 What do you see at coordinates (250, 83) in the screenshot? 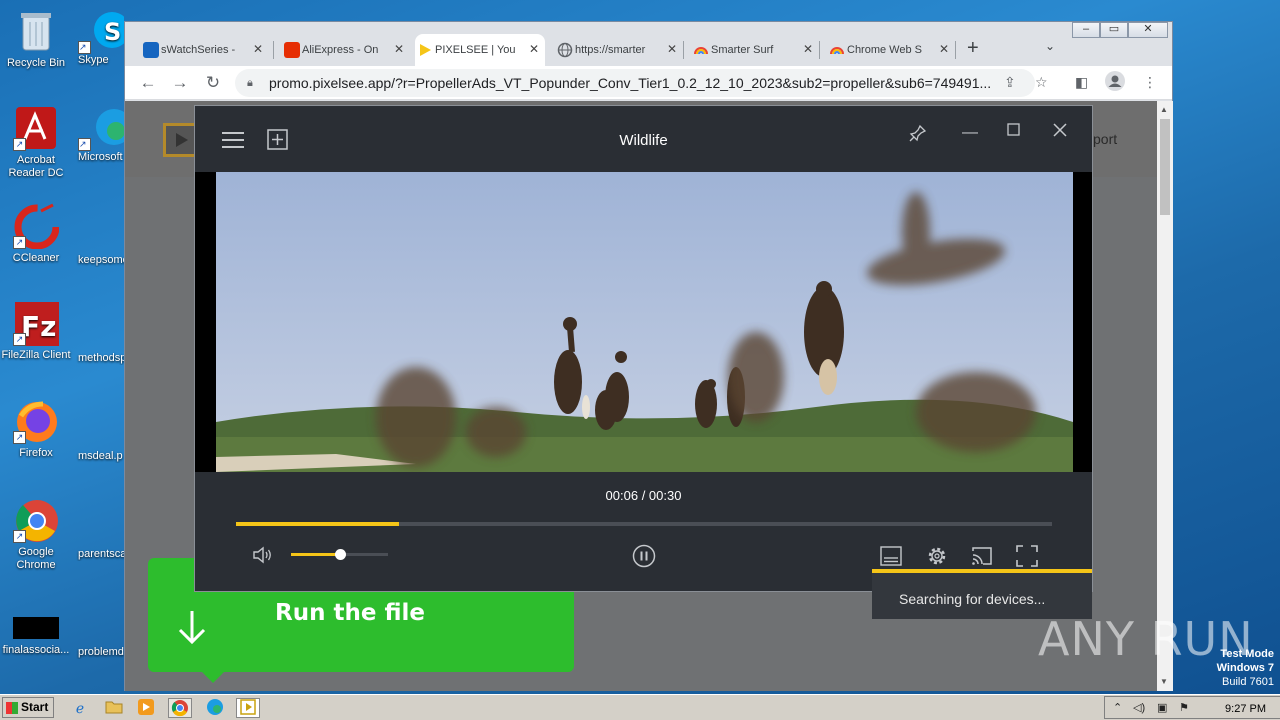
I see `lock-icon: 🔒︎` at bounding box center [250, 83].